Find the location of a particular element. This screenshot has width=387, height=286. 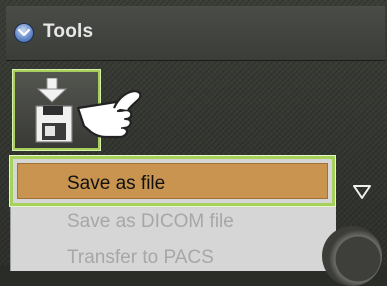

menu-item-label-save-as-file: Save as file is located at coordinates (116, 183).